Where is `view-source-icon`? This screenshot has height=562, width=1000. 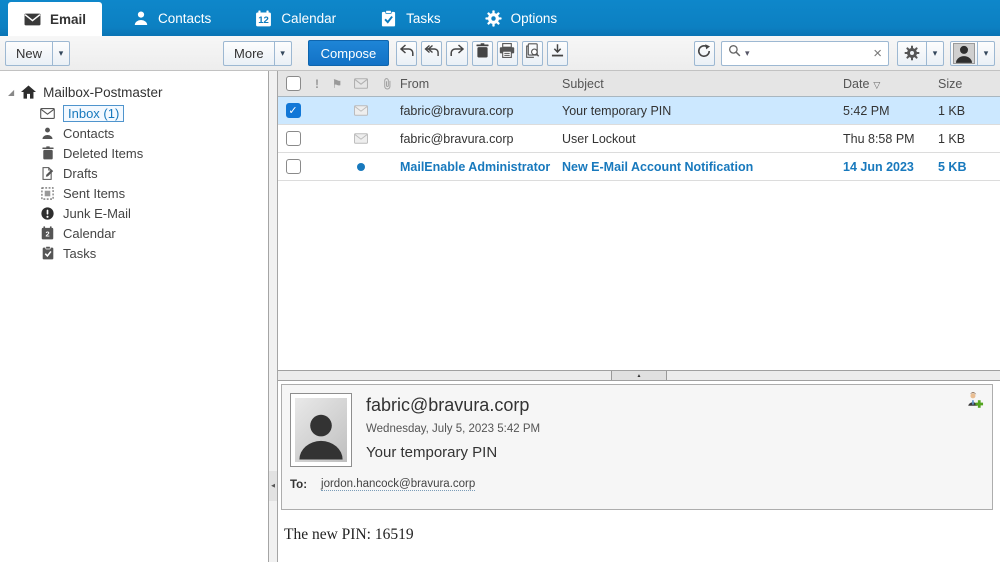
view-source-icon is located at coordinates (532, 53).